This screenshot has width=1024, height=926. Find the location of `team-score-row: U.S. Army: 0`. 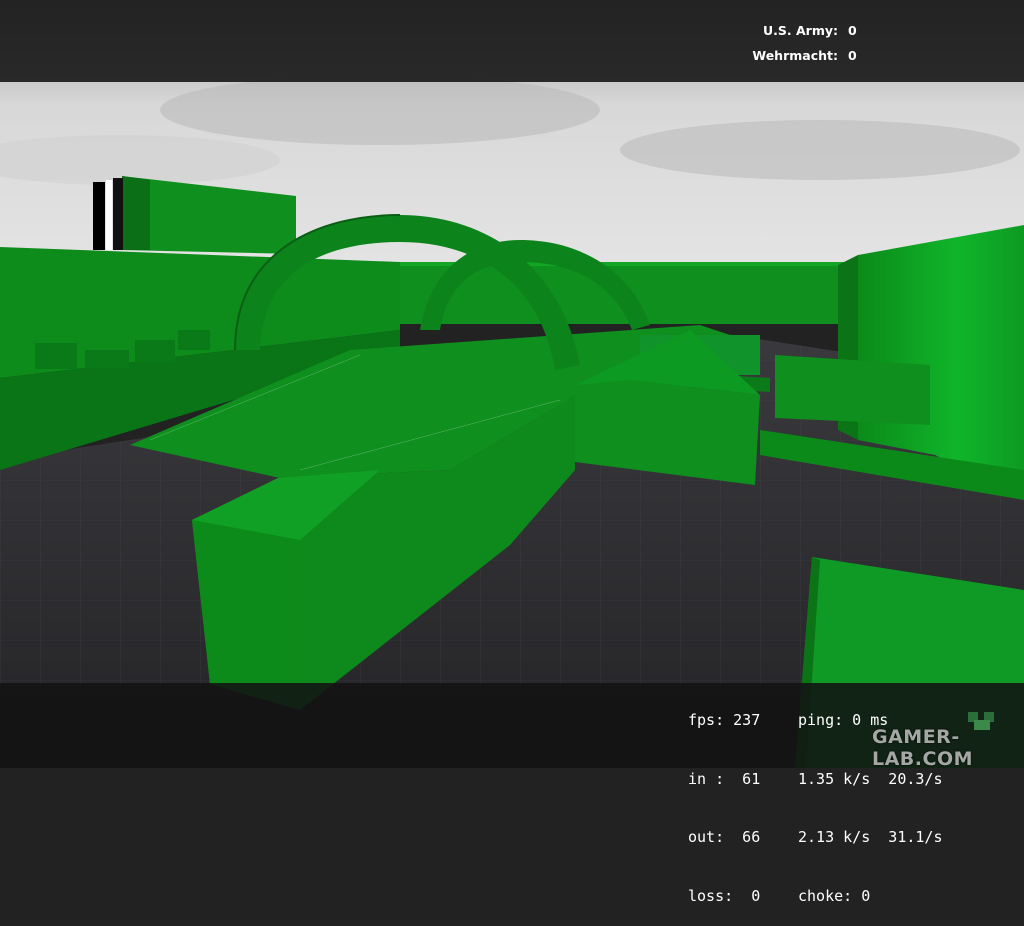

team-score-row: U.S. Army: 0 is located at coordinates (780, 34).